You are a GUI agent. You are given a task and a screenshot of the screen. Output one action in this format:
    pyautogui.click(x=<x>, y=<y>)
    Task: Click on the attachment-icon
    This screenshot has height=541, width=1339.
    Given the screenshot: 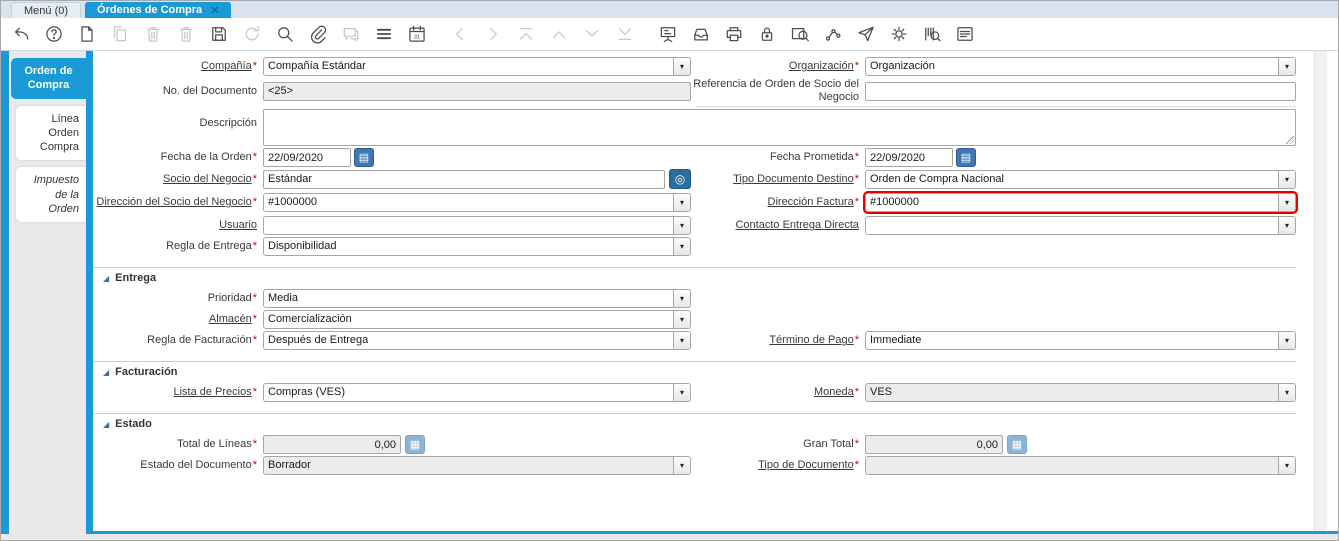 What is the action you would take?
    pyautogui.click(x=318, y=34)
    